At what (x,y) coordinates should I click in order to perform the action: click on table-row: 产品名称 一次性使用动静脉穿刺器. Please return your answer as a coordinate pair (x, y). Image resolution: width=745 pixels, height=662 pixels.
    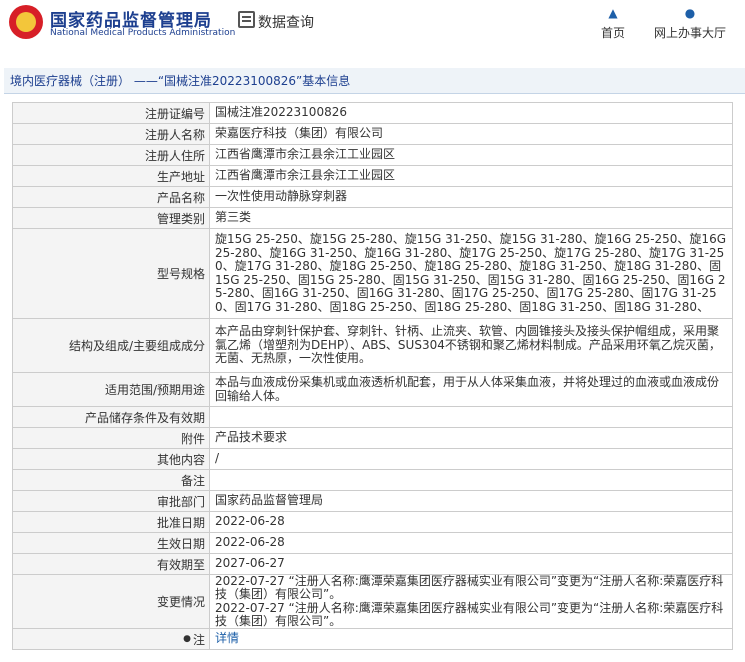
    Looking at the image, I should click on (373, 197).